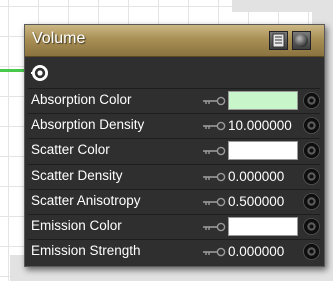 The width and height of the screenshot is (333, 281). I want to click on property-label: Emission Strength, so click(86, 251).